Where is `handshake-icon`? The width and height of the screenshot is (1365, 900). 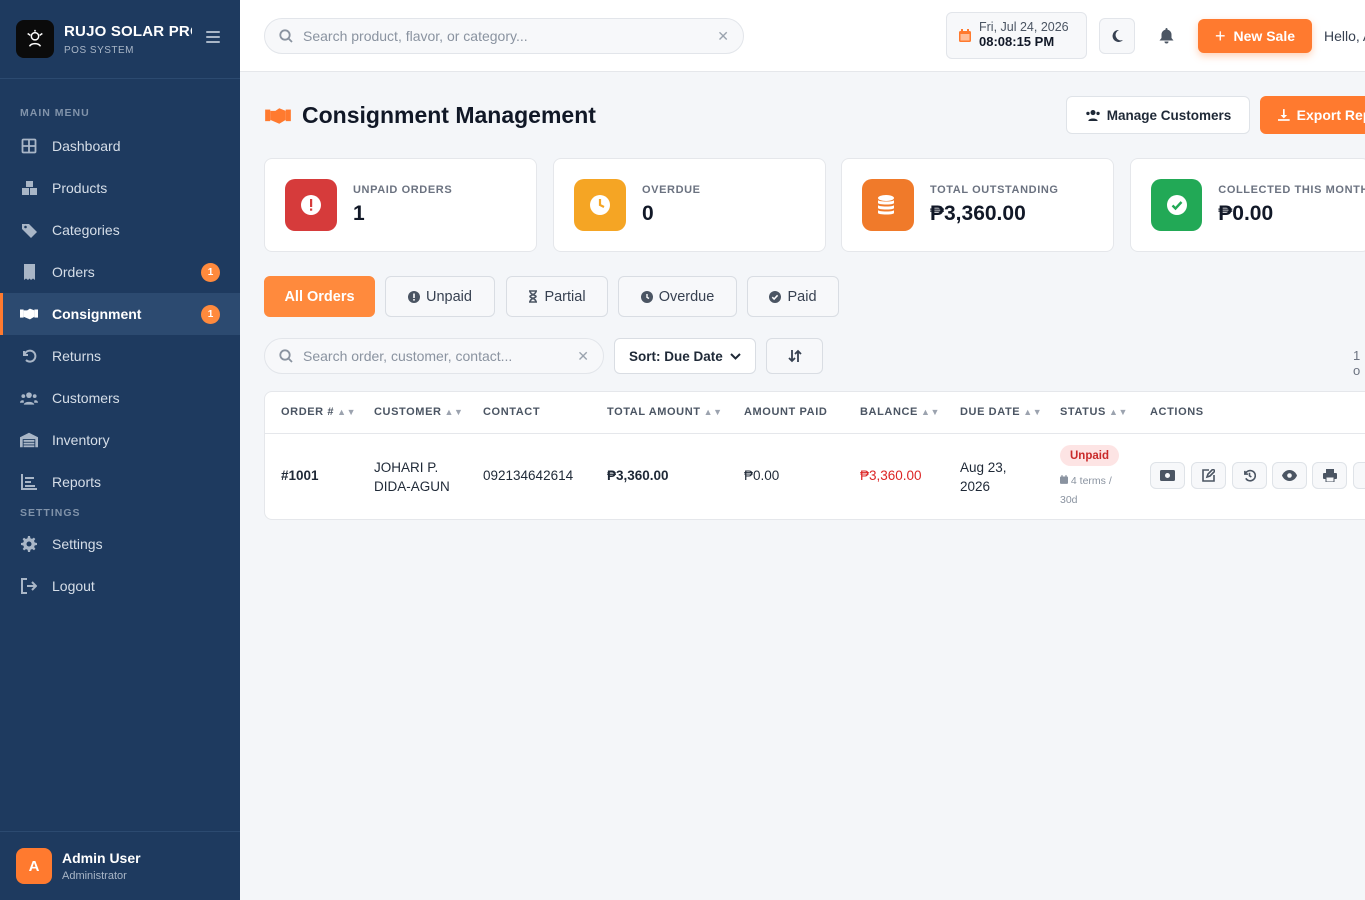
handshake-icon is located at coordinates (278, 115).